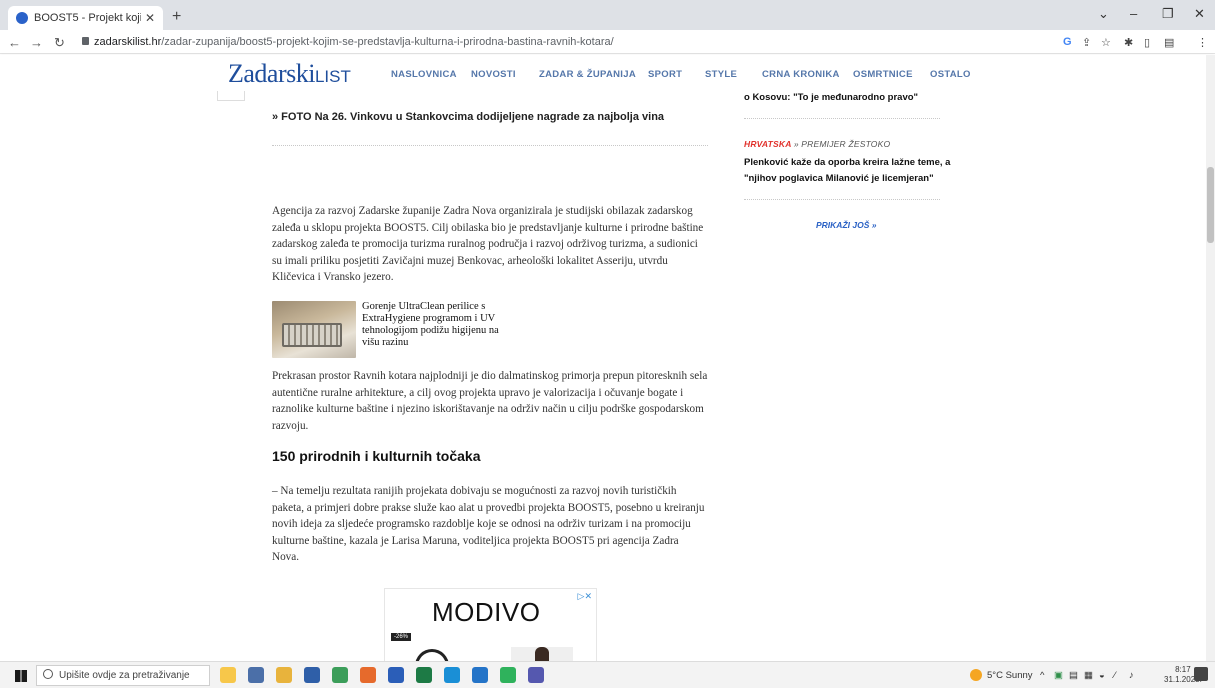  I want to click on close-window-button: ✕, so click(1199, 14).